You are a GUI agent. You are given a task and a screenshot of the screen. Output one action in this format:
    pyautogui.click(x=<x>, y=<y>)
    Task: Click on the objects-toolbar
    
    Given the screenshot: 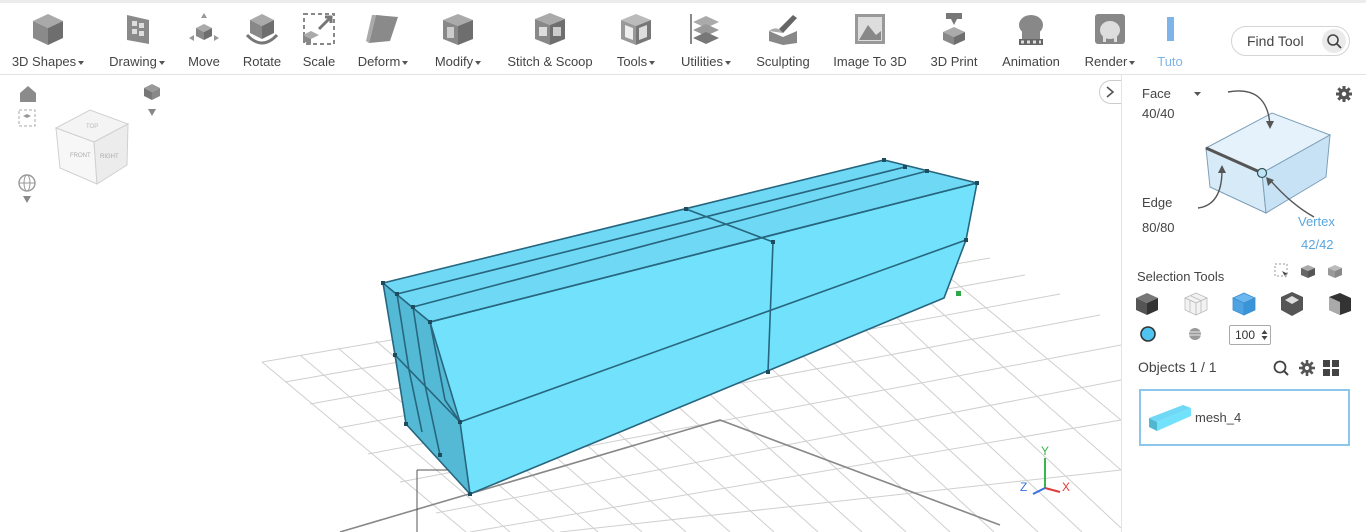 What is the action you would take?
    pyautogui.click(x=1312, y=369)
    